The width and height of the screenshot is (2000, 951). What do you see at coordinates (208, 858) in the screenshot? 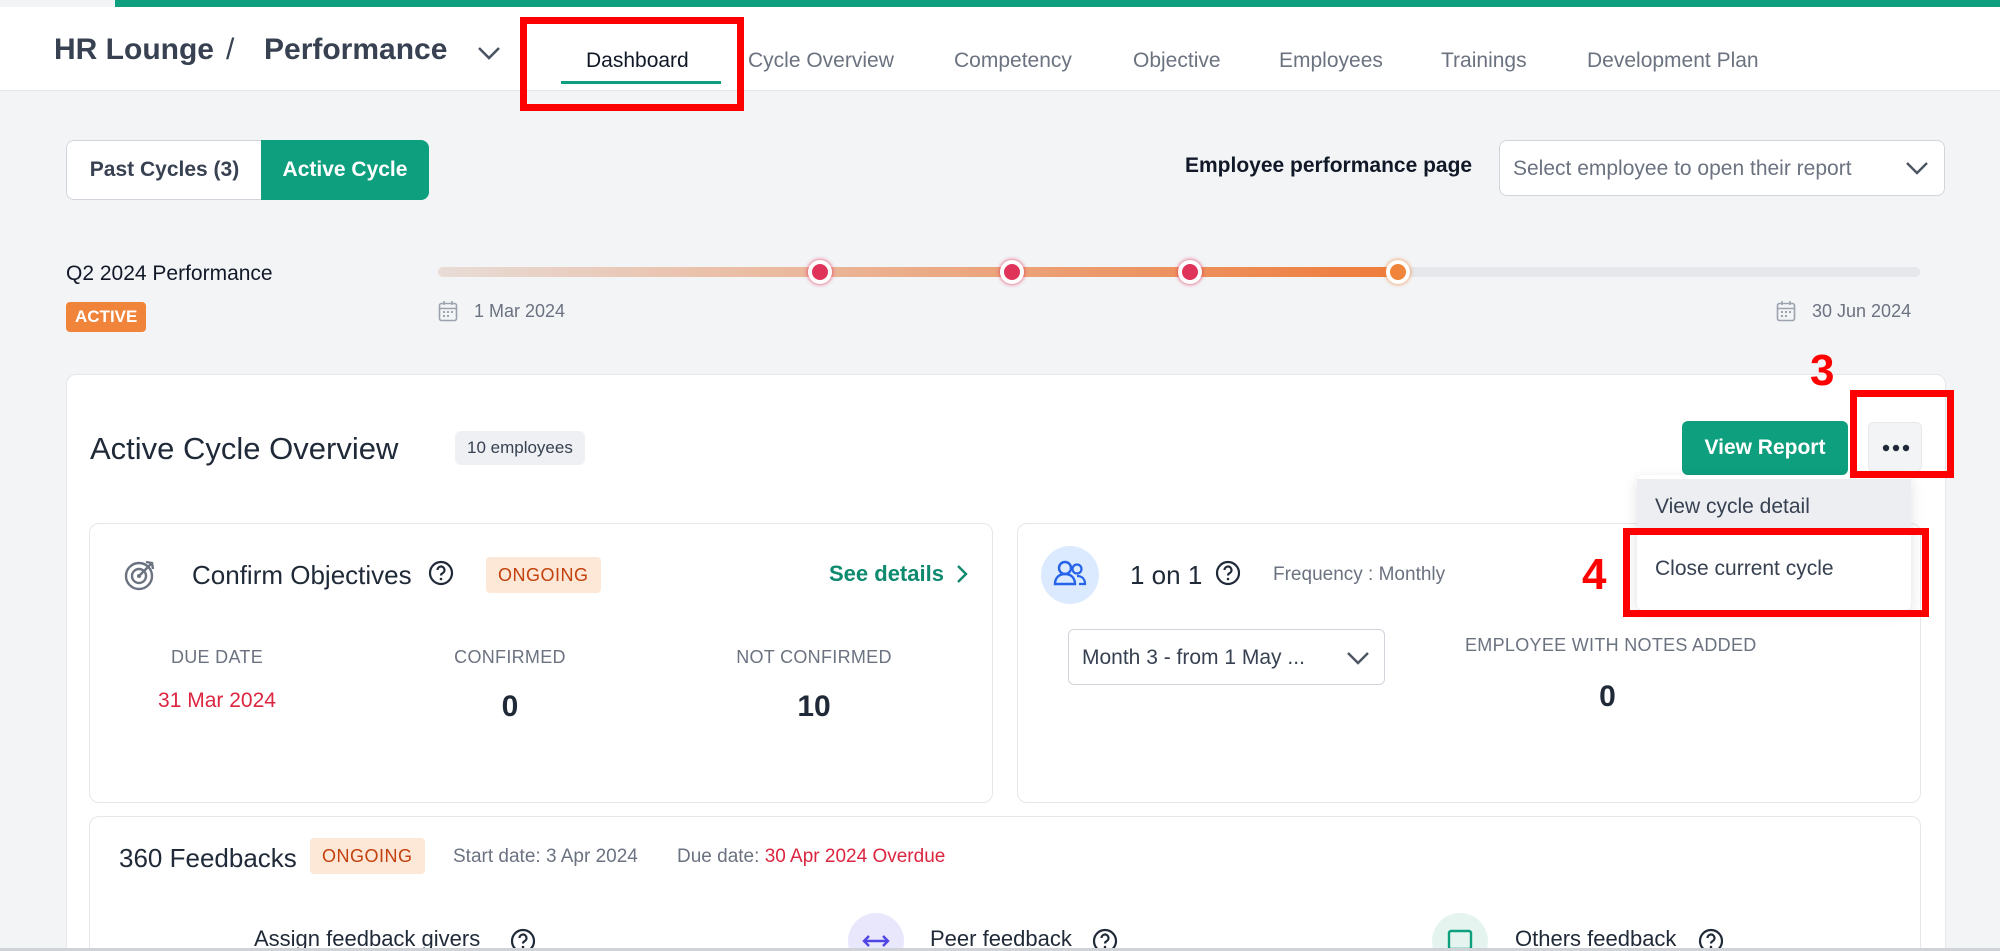
I see `feedback-title: 360 Feedbacks` at bounding box center [208, 858].